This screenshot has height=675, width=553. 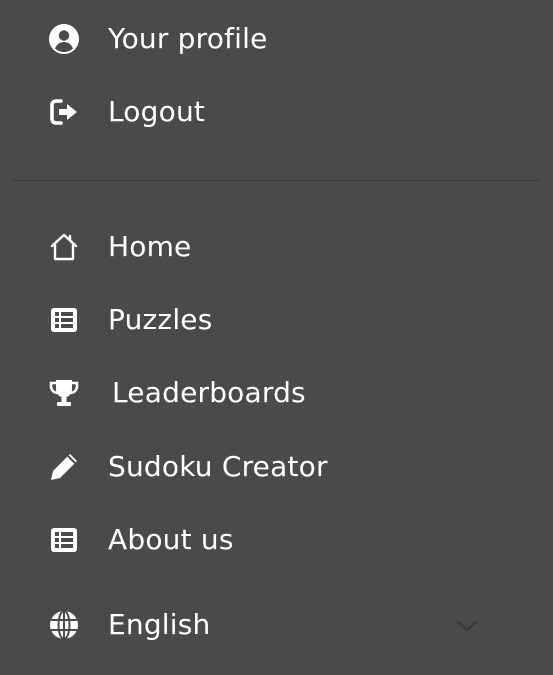 I want to click on menu-item-your-profile: Your profile, so click(x=157, y=39).